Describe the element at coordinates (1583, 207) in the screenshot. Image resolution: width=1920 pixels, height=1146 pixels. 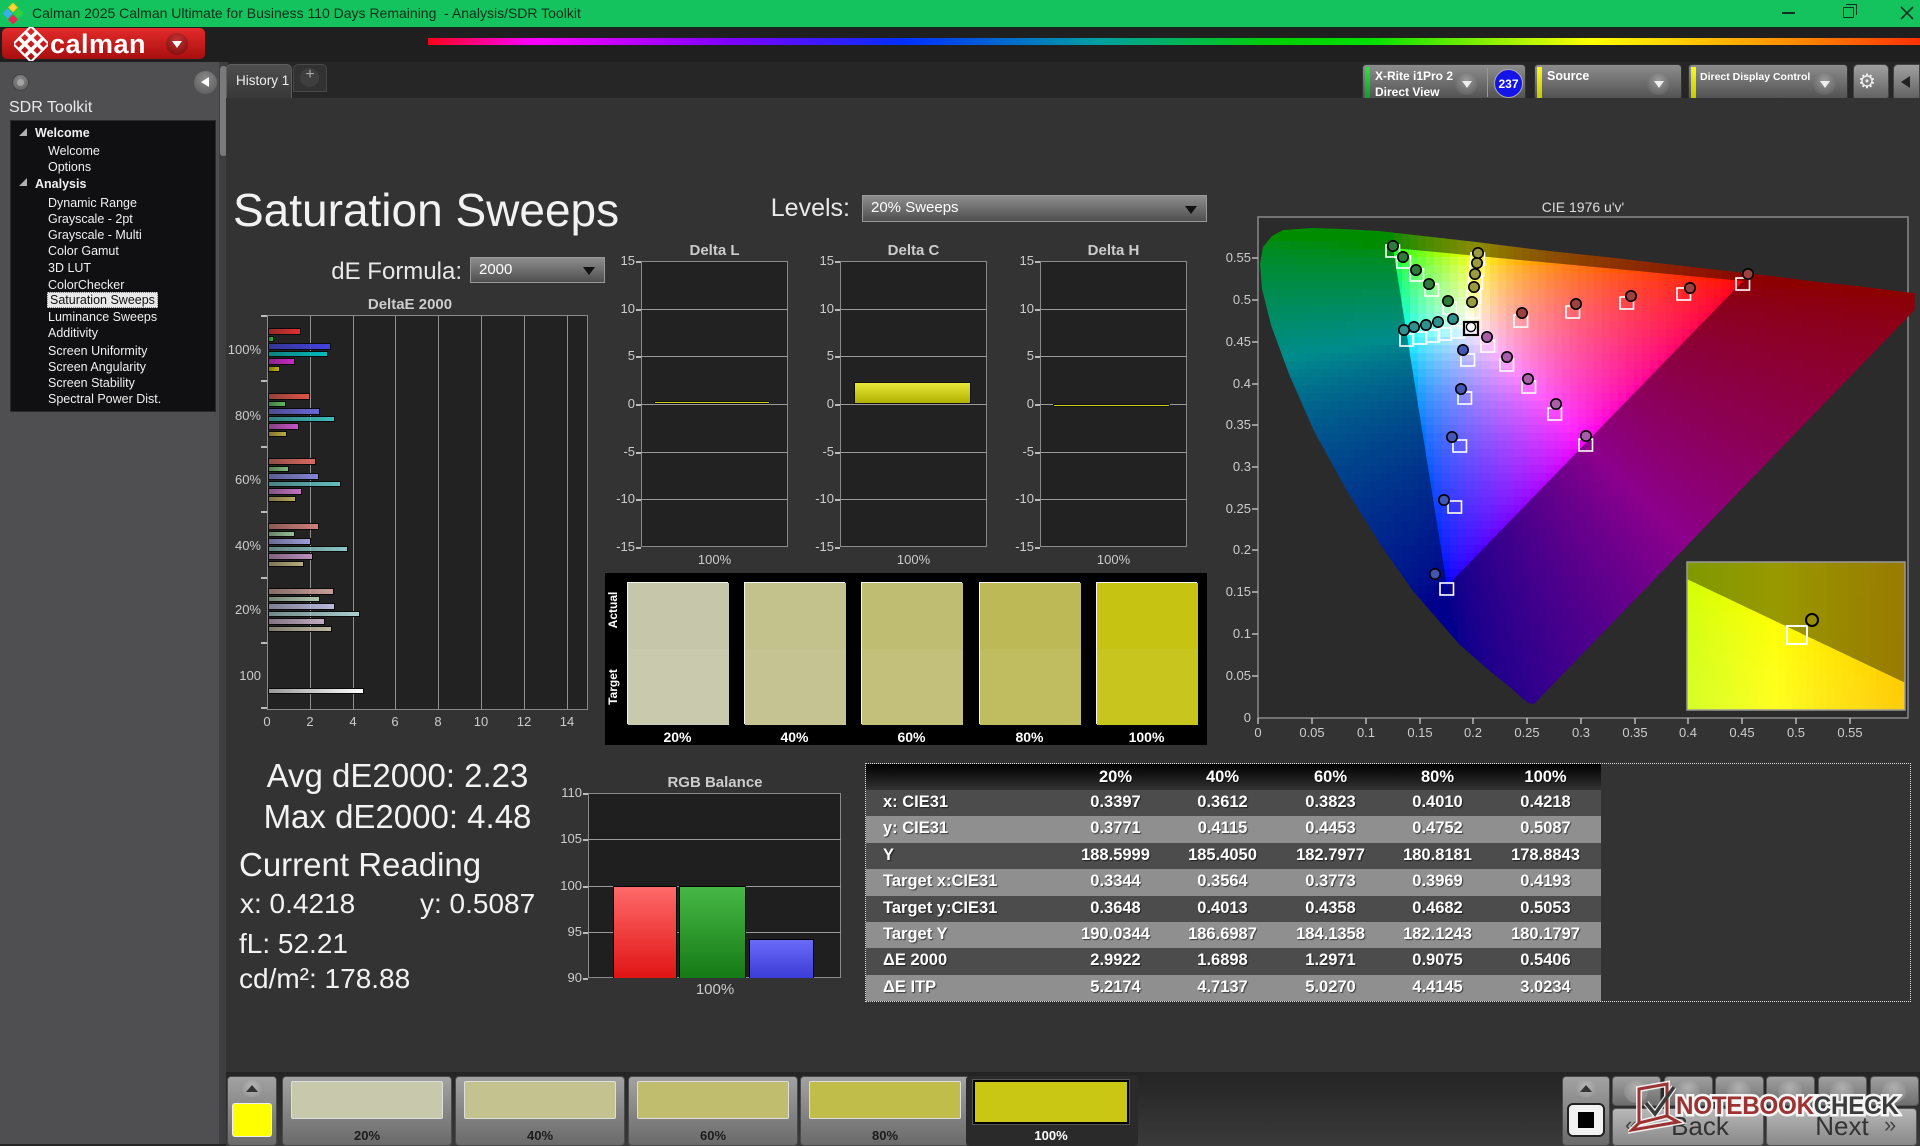
I see `svg-text: CIE 1976 u'v'` at that location.